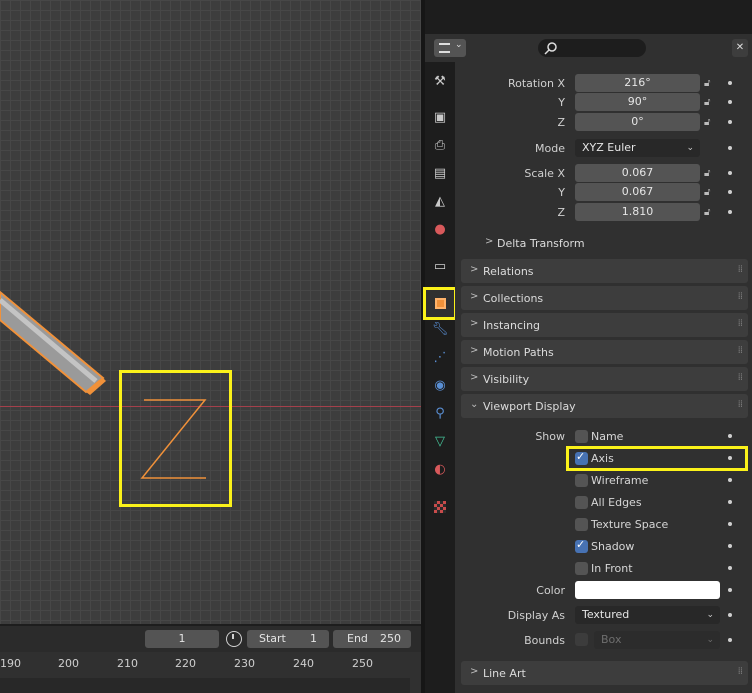 This screenshot has height=693, width=752. I want to click on tick-label: 250, so click(362, 663).